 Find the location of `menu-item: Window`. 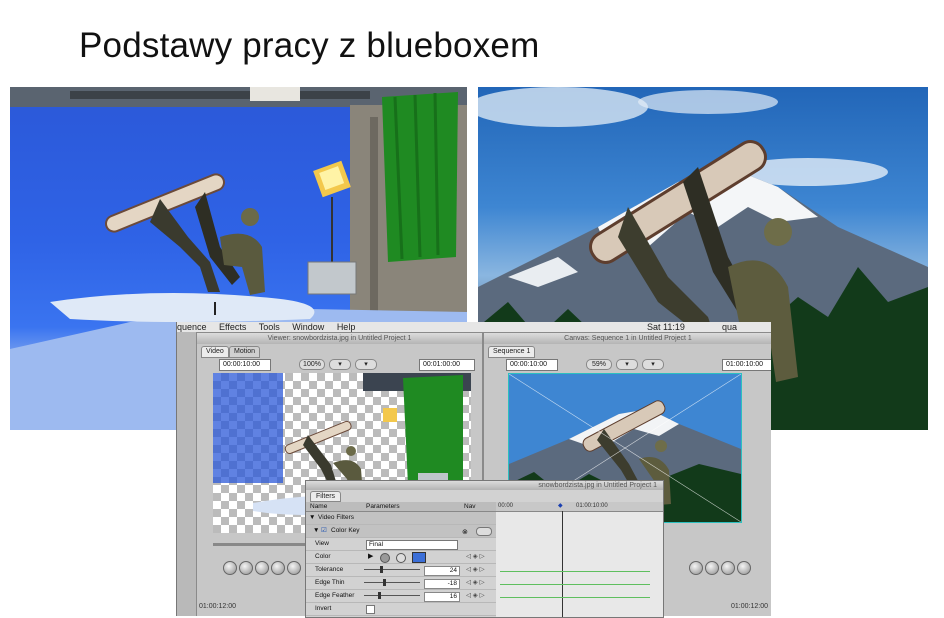

menu-item: Window is located at coordinates (308, 327).